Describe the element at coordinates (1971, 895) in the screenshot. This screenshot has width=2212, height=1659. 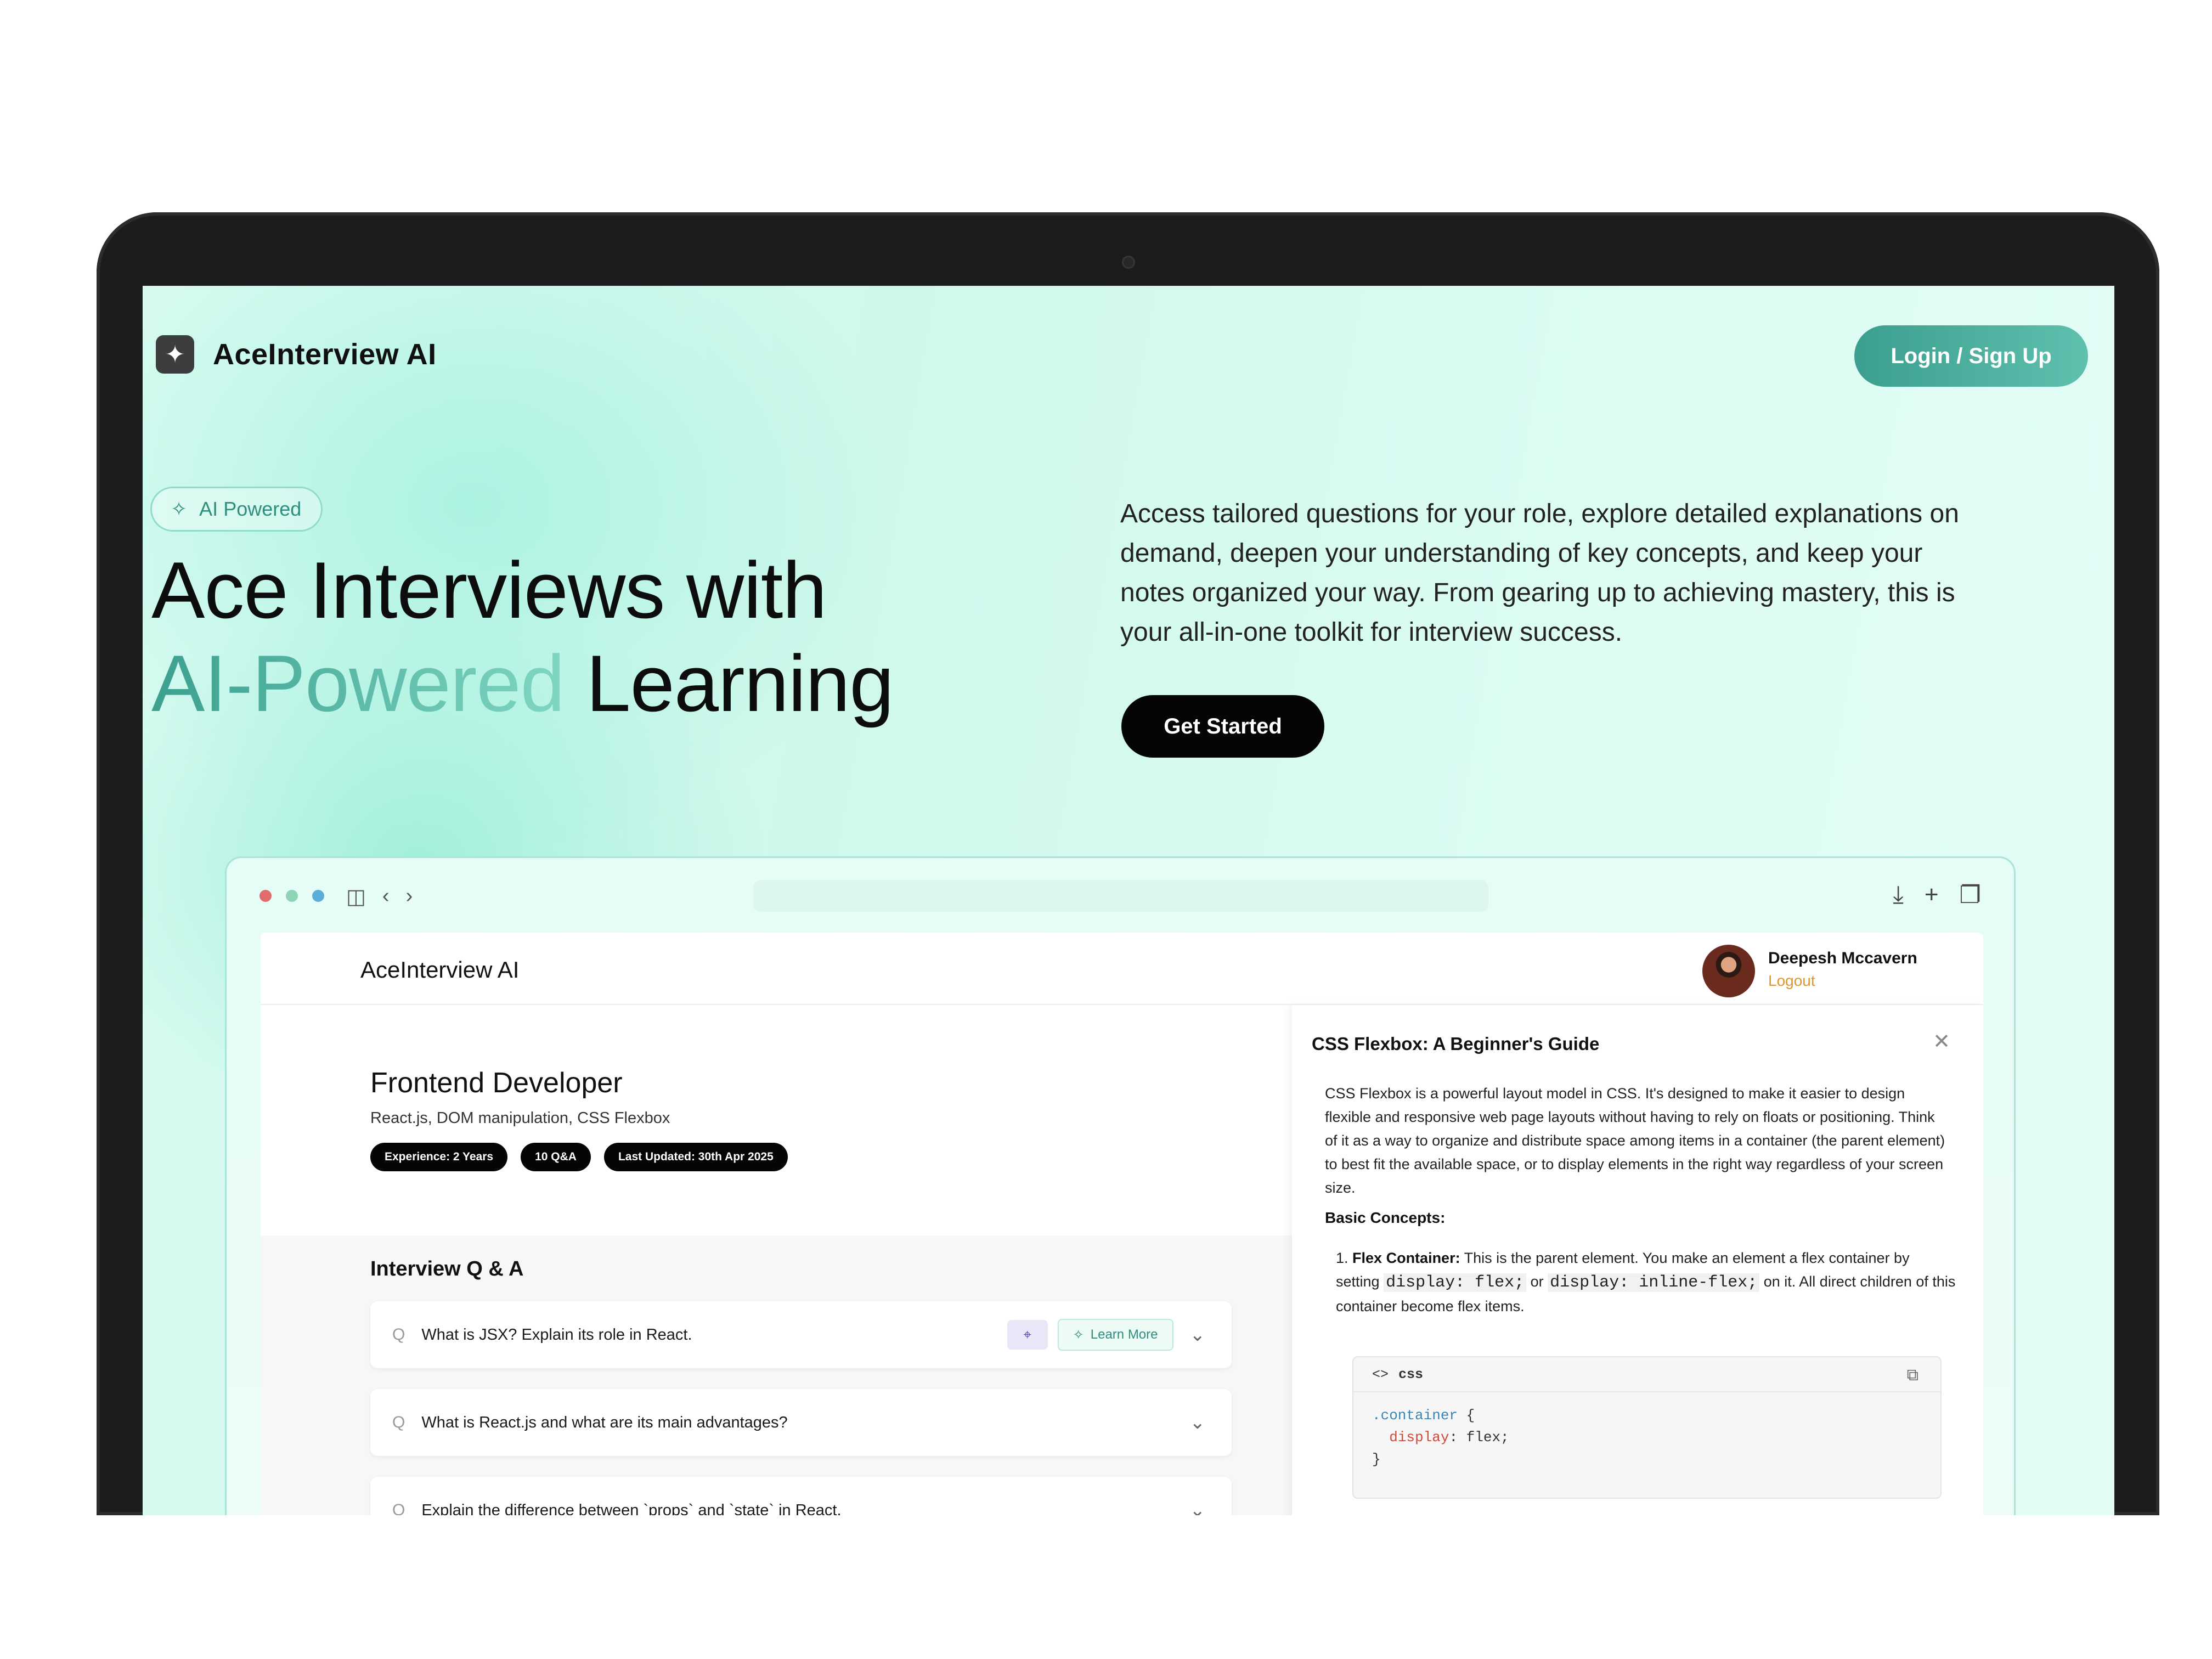
I see `tabs-overview-icon: ❐` at that location.